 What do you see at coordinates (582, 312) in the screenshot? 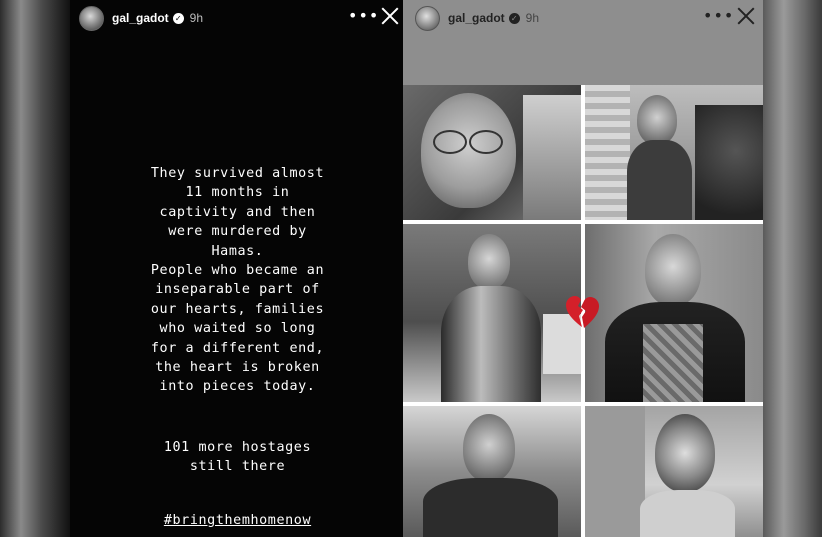
I see `broken-heart-icon` at bounding box center [582, 312].